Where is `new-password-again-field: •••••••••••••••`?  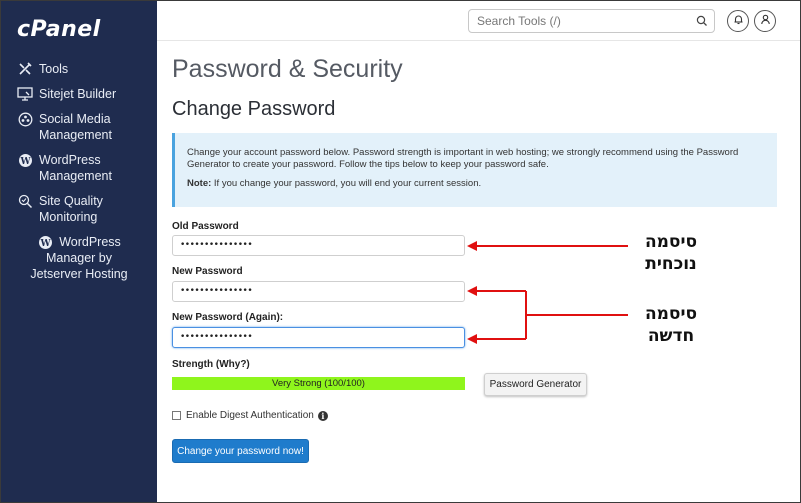
new-password-again-field: ••••••••••••••• is located at coordinates (318, 337).